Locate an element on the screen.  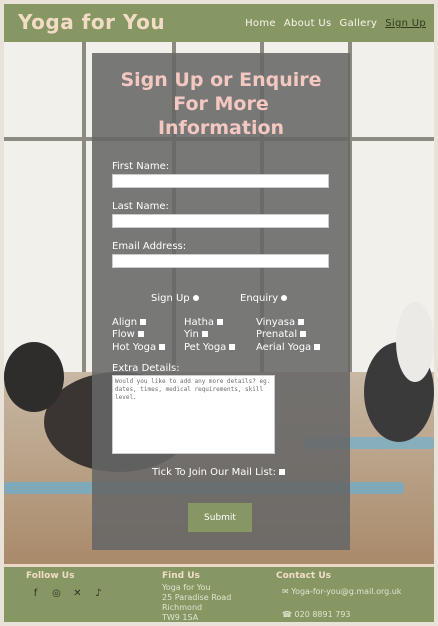
mail-list-checkbox is located at coordinates (281, 472).